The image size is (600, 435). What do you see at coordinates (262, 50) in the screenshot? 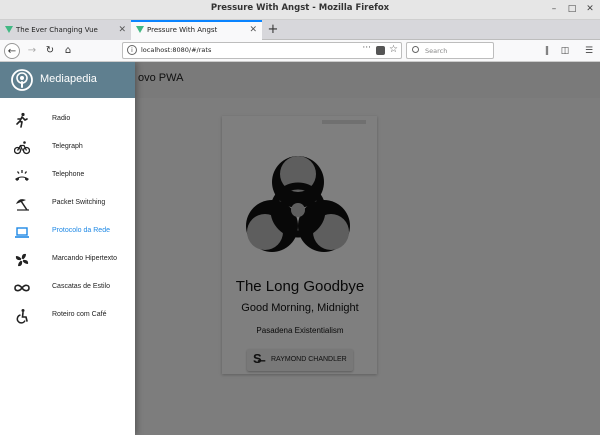
I see `url-bar: i localhost:8080/#/rats ··· ☆` at bounding box center [262, 50].